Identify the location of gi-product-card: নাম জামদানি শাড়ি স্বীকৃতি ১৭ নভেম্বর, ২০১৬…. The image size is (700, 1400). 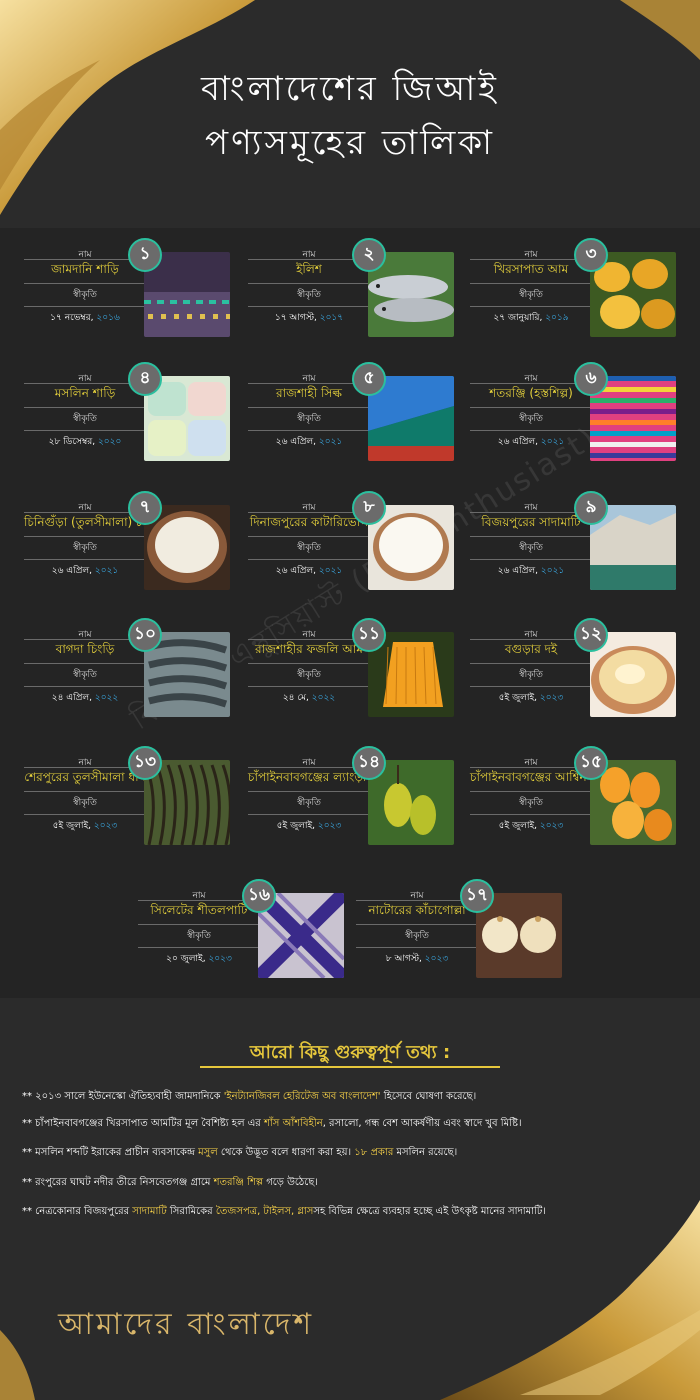
(134, 284).